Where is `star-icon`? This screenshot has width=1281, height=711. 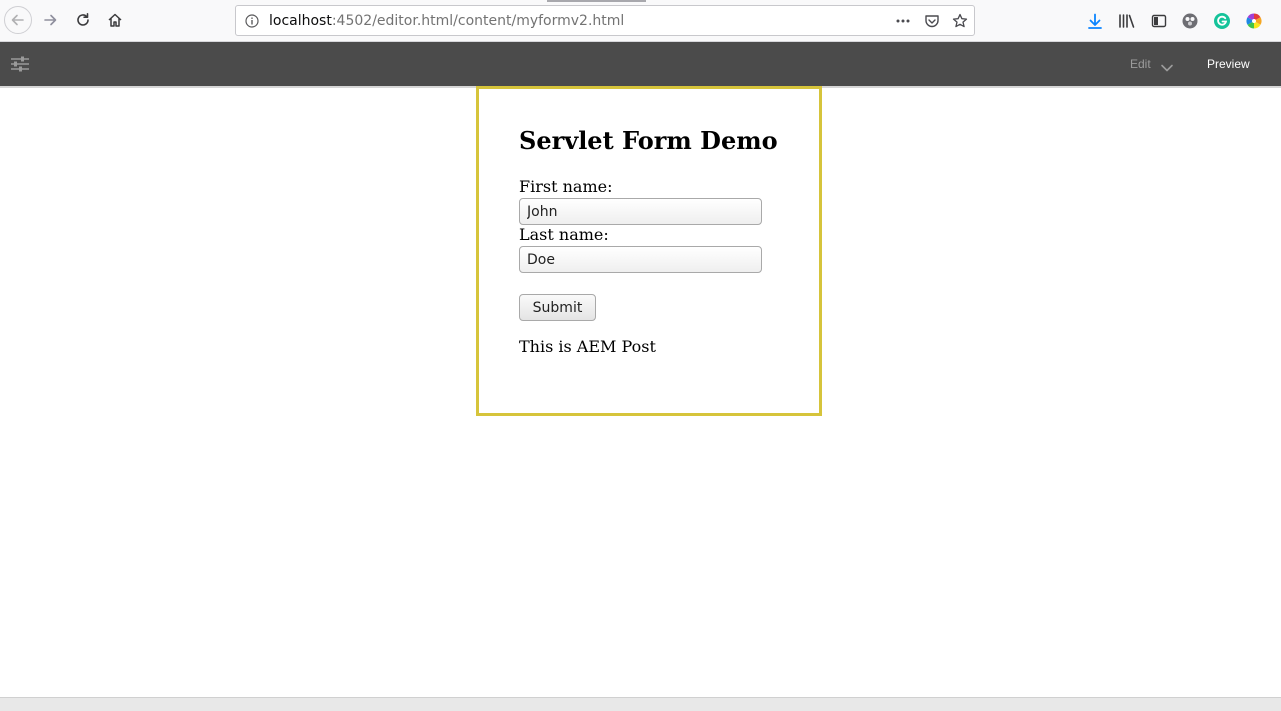 star-icon is located at coordinates (960, 20).